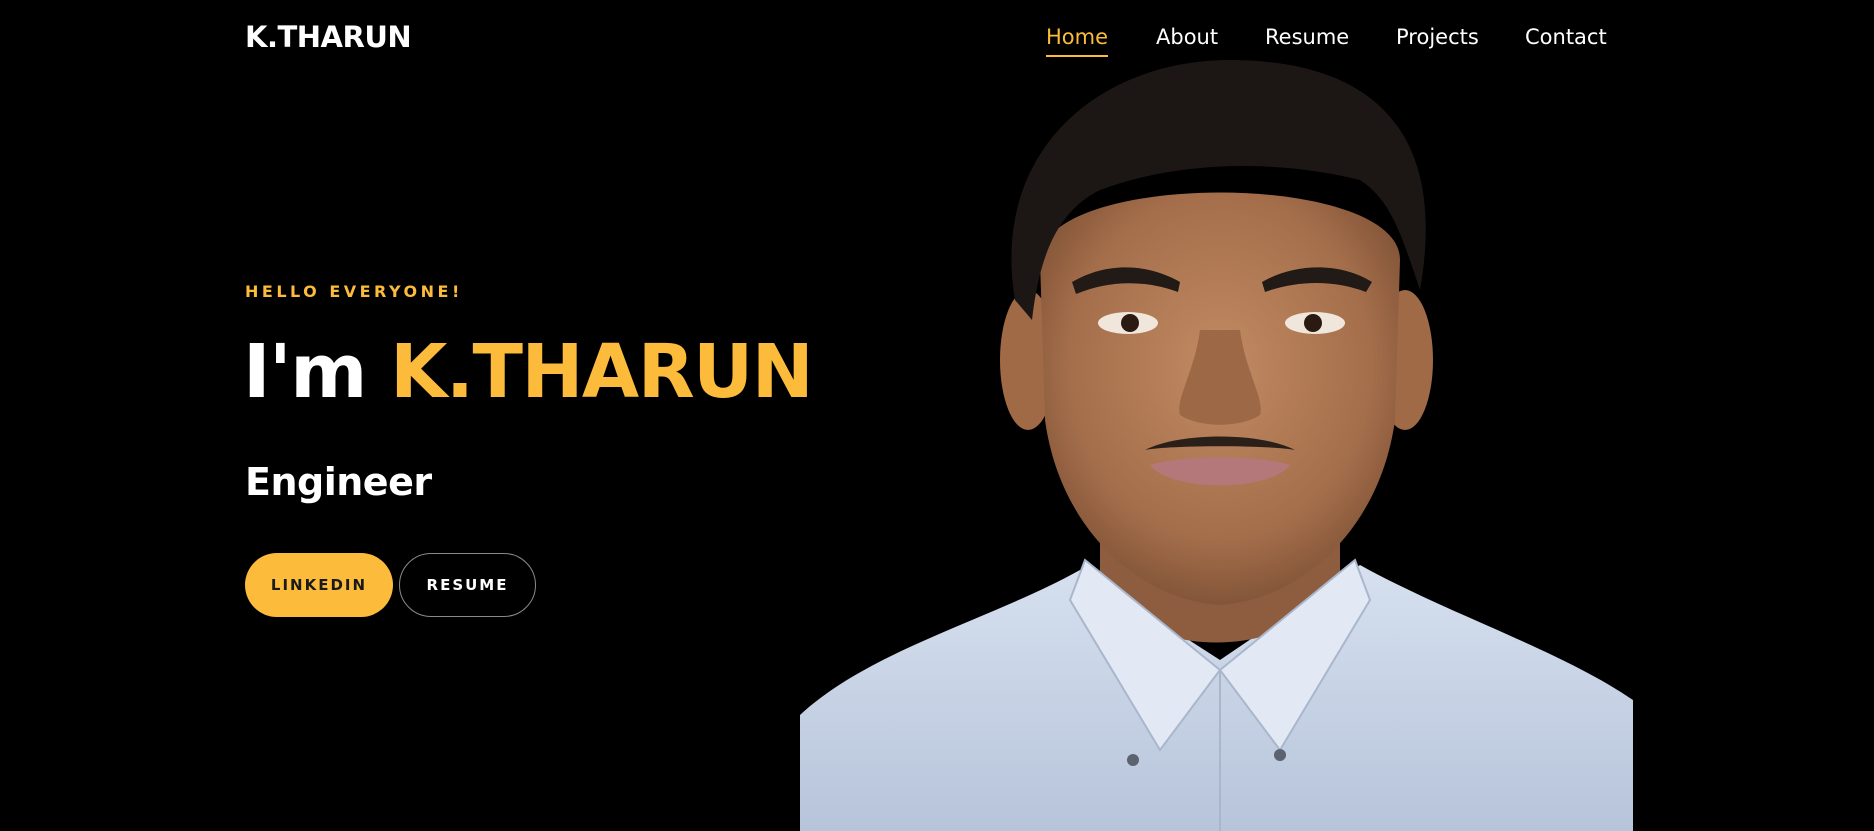  Describe the element at coordinates (319, 585) in the screenshot. I see `linkedin-button: LINKEDIN` at that location.